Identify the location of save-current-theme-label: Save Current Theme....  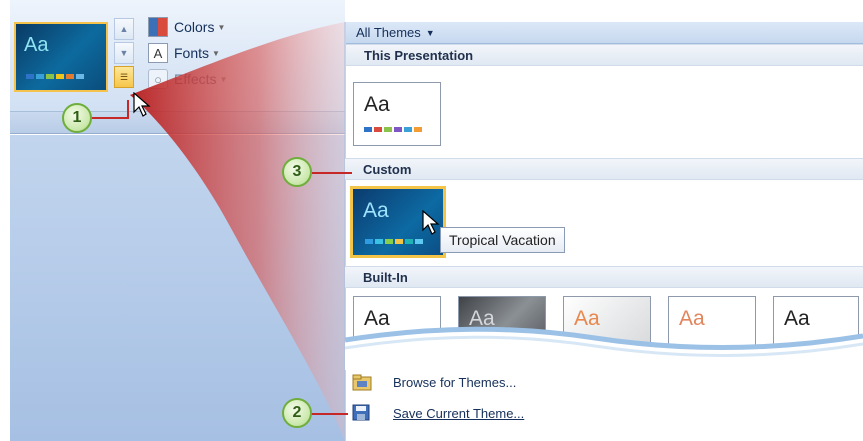
(459, 413).